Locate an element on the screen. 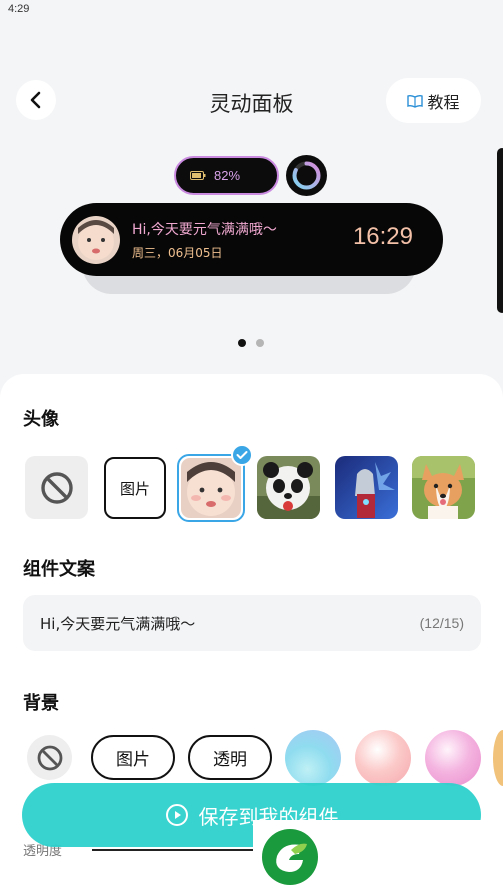  avatar-image-upload-button: 图片 is located at coordinates (135, 488).